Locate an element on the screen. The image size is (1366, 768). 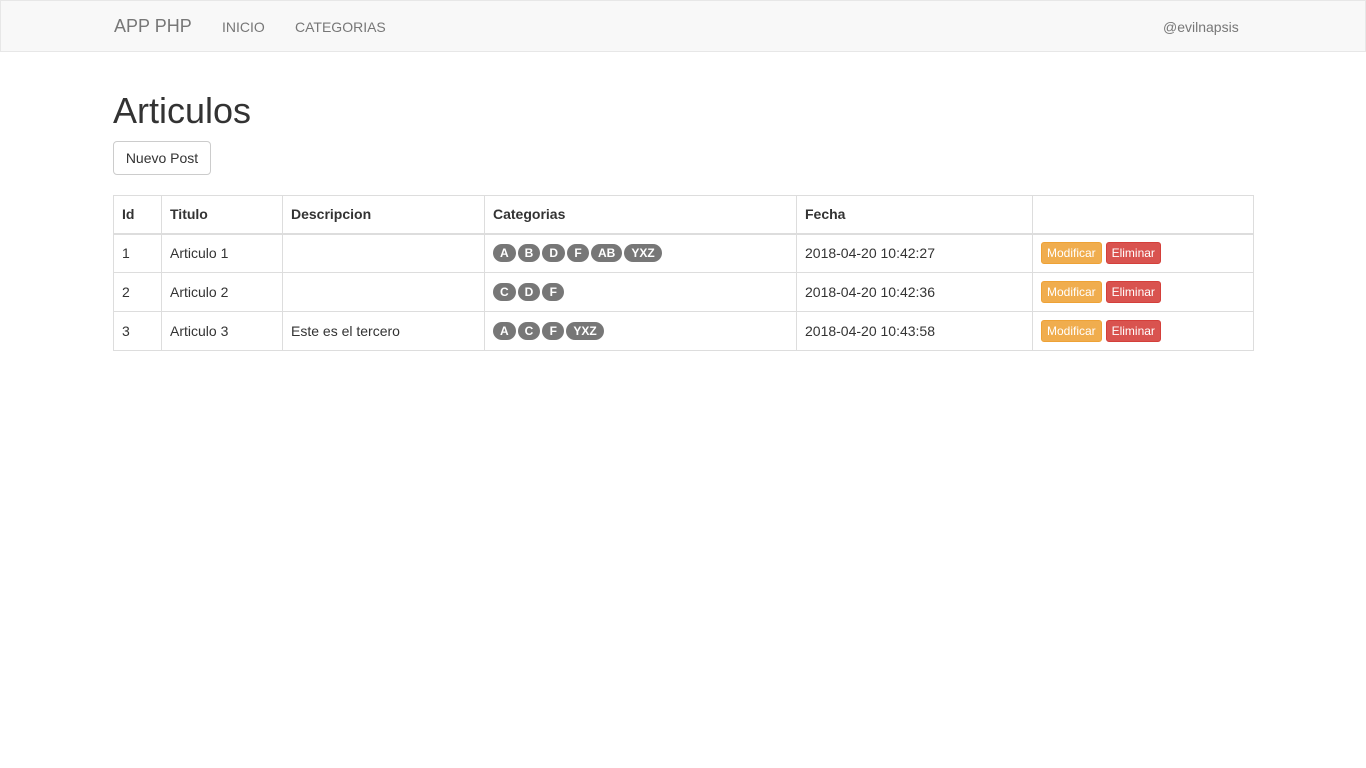
cell-fecha: 2018-04-20 10:42:36 is located at coordinates (914, 292).